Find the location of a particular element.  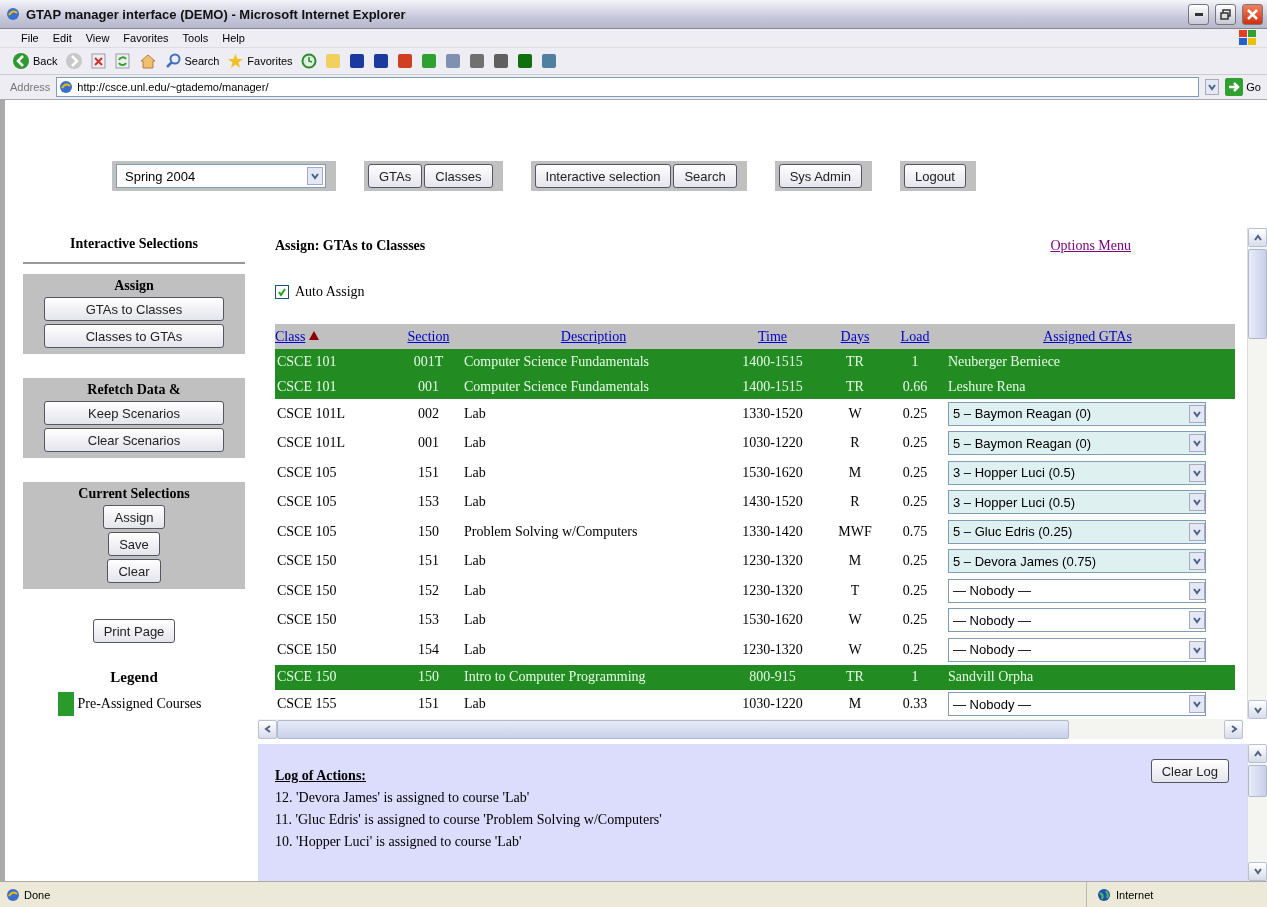

nav-button: Classes is located at coordinates (458, 176).